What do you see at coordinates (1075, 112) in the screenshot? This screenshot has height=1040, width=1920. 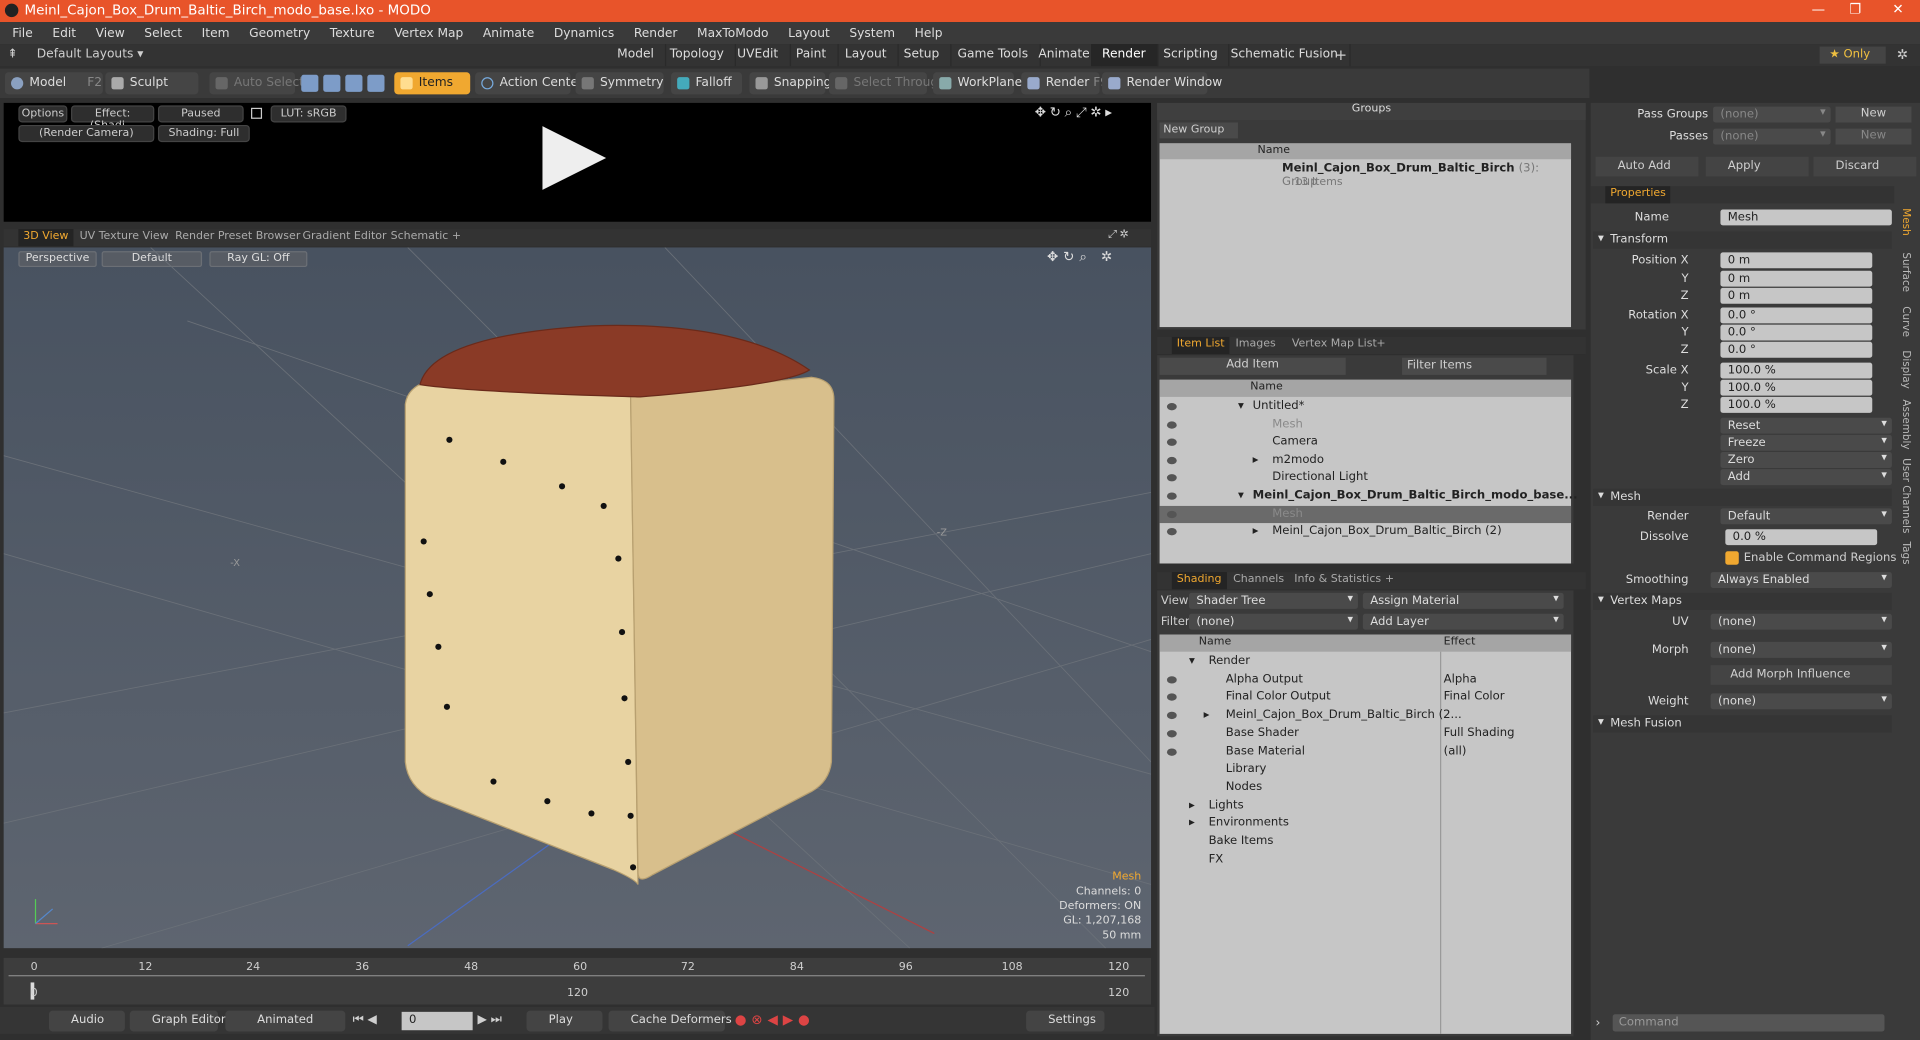 I see `preview-nav-icons: ✥↻⌕⤢✲▸` at bounding box center [1075, 112].